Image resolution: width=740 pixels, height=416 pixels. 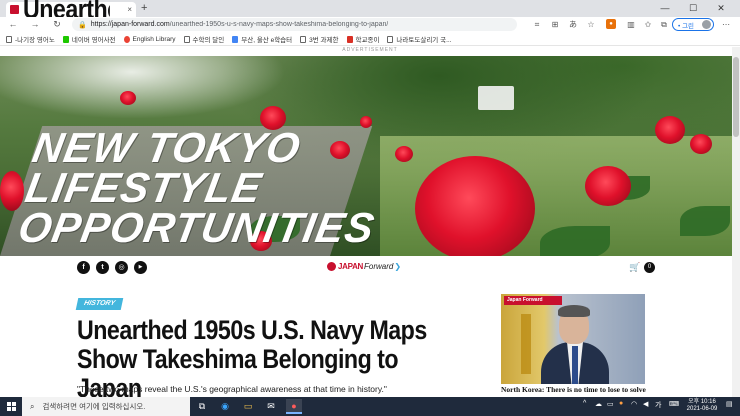 I want to click on file-explorer-icon: ▭, so click(x=248, y=406).